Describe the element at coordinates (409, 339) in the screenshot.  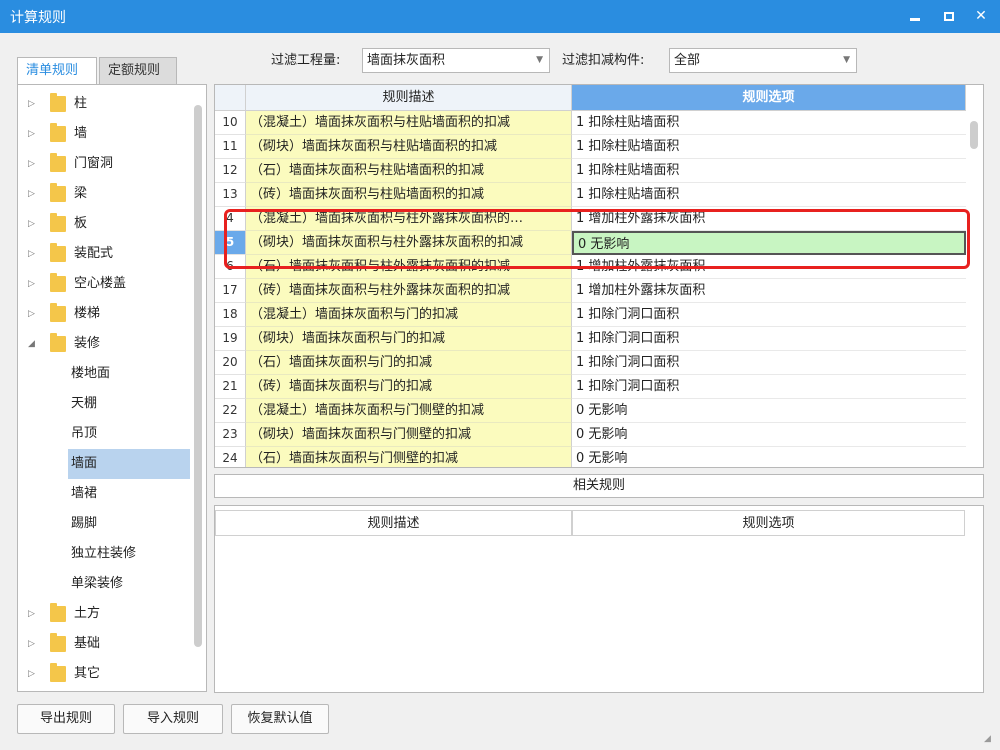
I see `rule-desc-cell: （砌块）墙面抹灰面积与门的扣减` at that location.